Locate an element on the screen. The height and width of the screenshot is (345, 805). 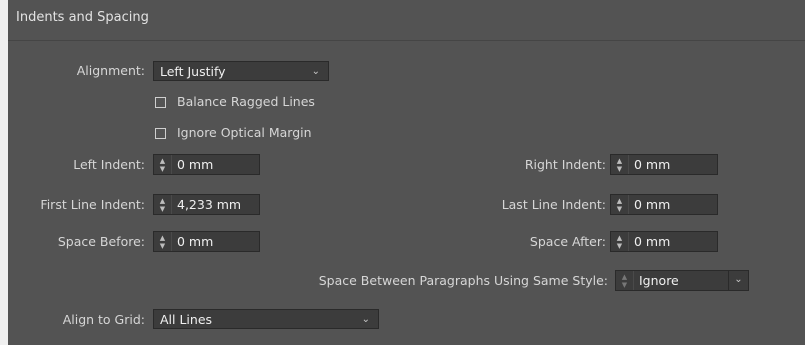
left-indent-label: Left Indent: is located at coordinates (109, 164).